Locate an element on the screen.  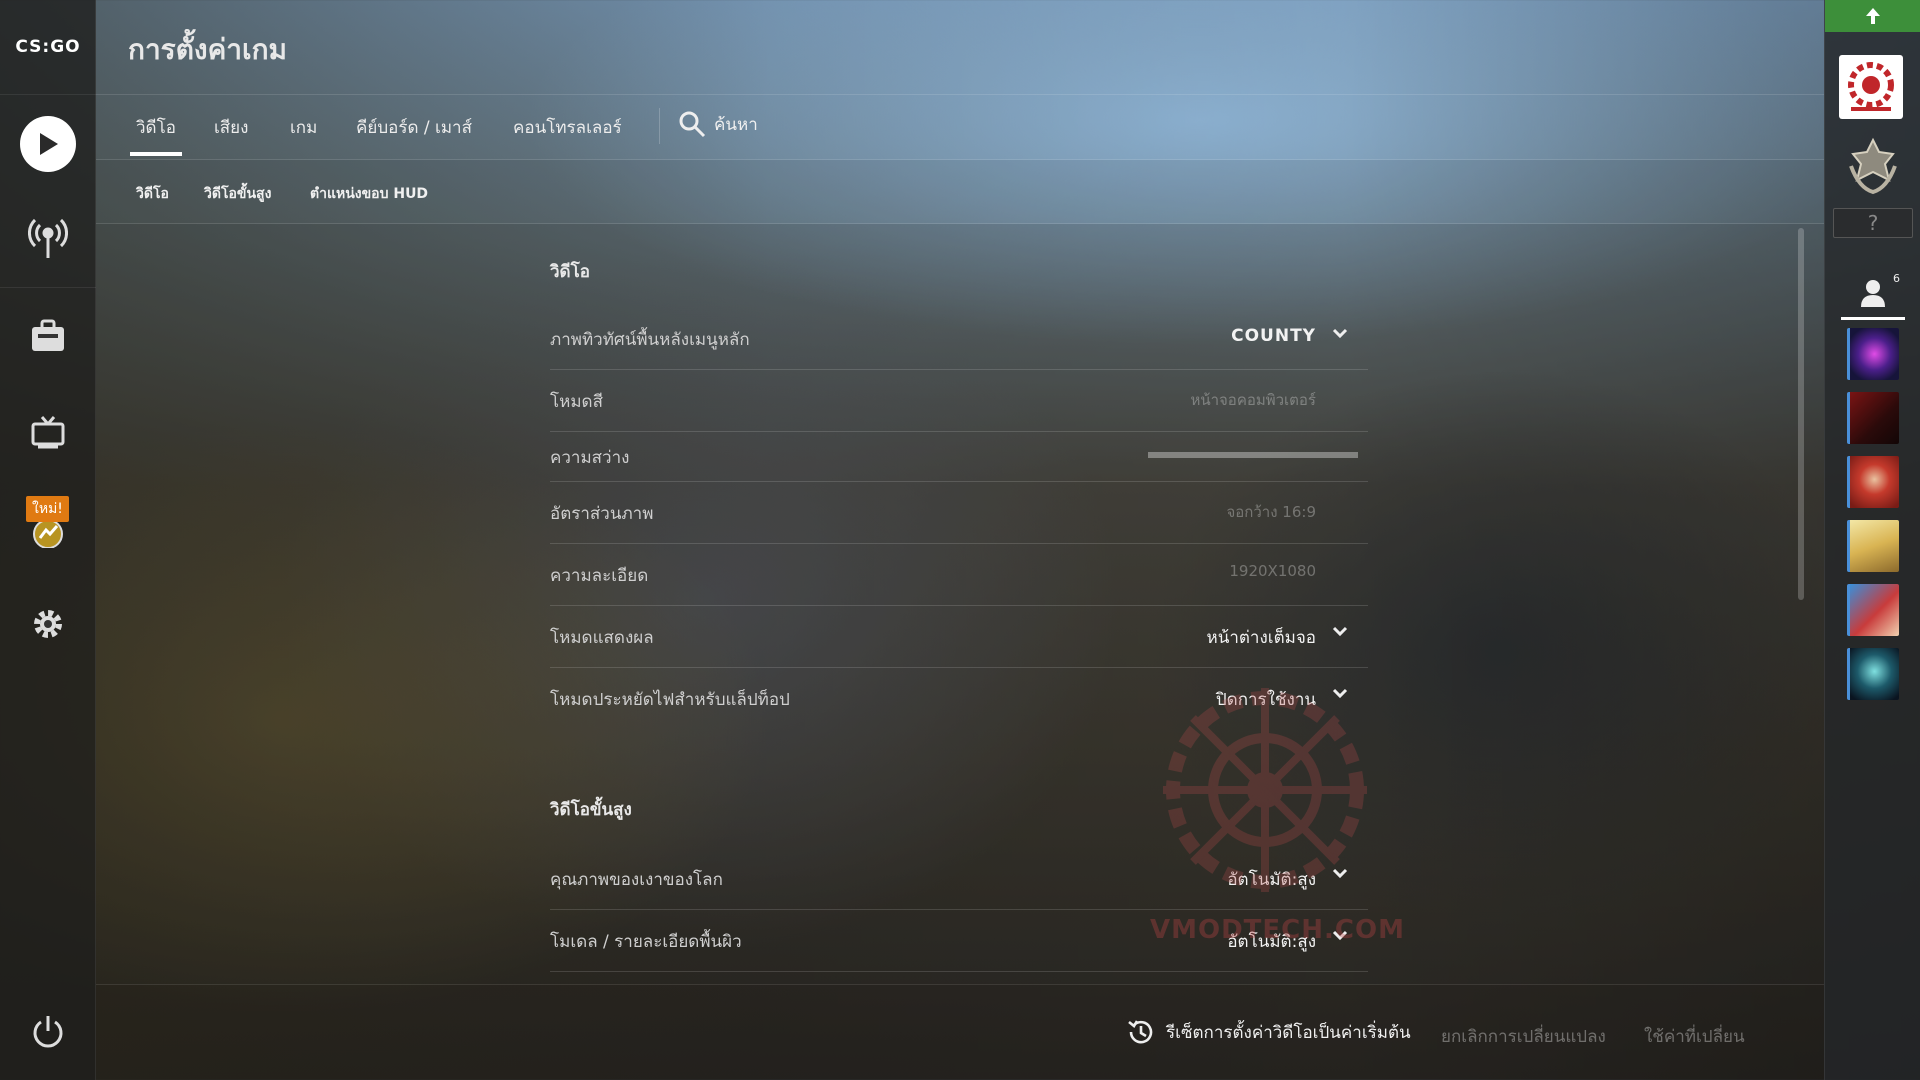
search-button: ค้นหา is located at coordinates (718, 124).